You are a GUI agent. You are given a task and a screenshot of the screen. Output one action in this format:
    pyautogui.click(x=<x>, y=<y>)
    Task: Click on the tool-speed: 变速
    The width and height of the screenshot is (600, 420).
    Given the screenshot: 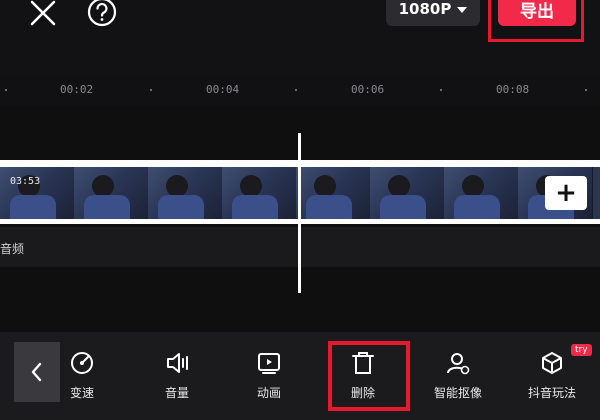 What is the action you would take?
    pyautogui.click(x=82, y=377)
    